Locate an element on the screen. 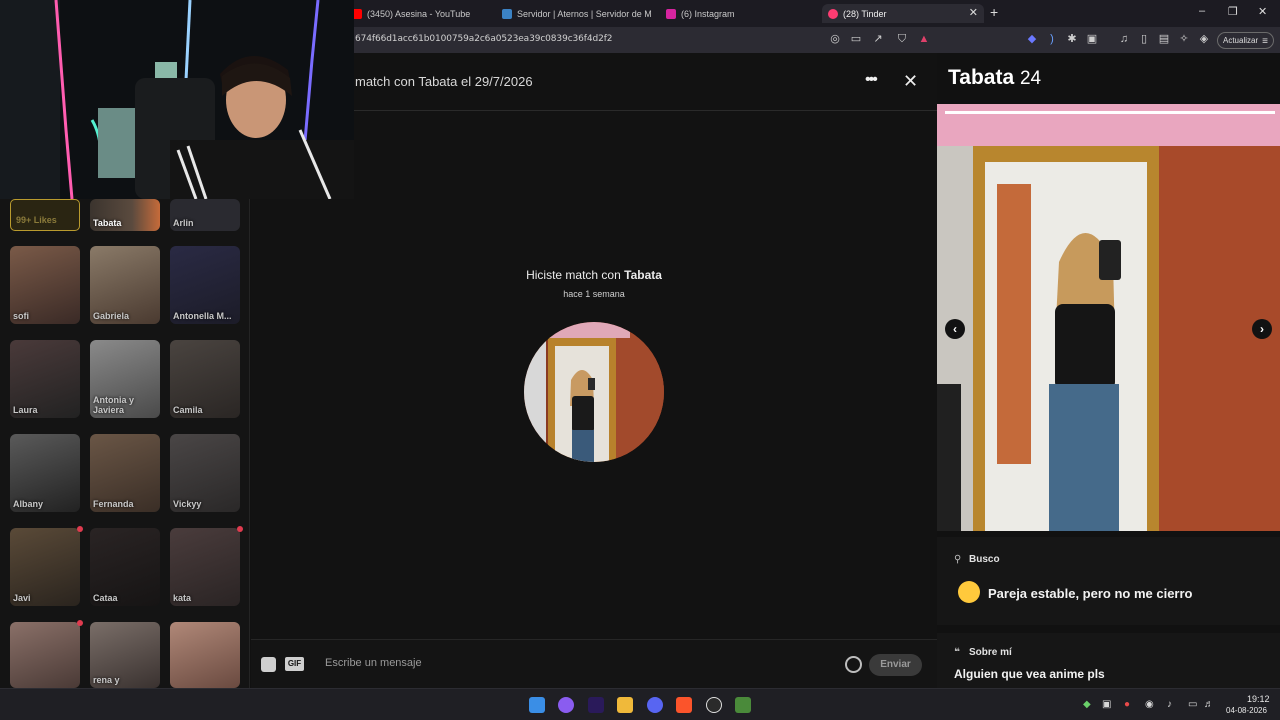  match-name: Tabata is located at coordinates (643, 275).